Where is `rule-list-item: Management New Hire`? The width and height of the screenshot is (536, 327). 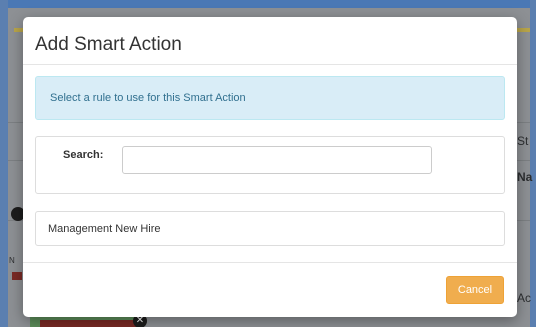 rule-list-item: Management New Hire is located at coordinates (270, 228).